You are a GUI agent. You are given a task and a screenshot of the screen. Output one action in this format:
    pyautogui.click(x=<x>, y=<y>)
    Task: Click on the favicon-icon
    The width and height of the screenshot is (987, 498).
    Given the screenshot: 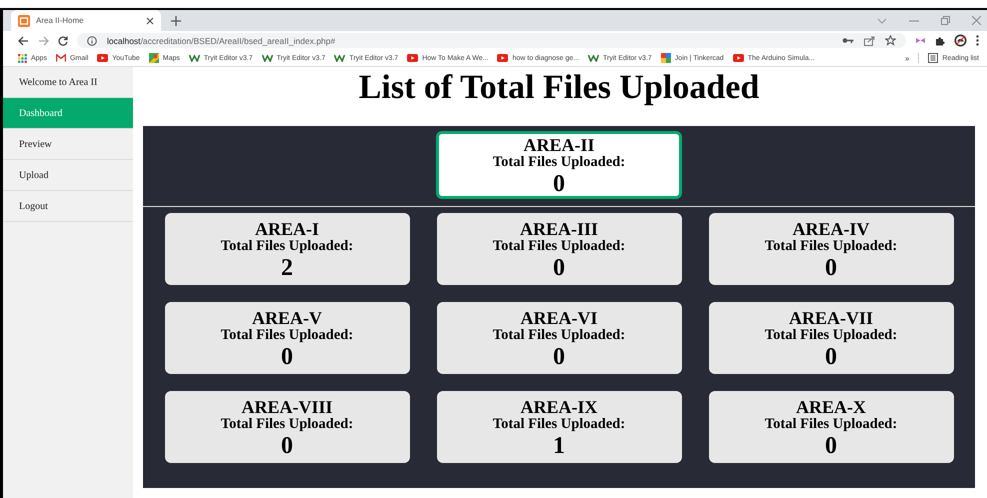 What is the action you would take?
    pyautogui.click(x=24, y=20)
    